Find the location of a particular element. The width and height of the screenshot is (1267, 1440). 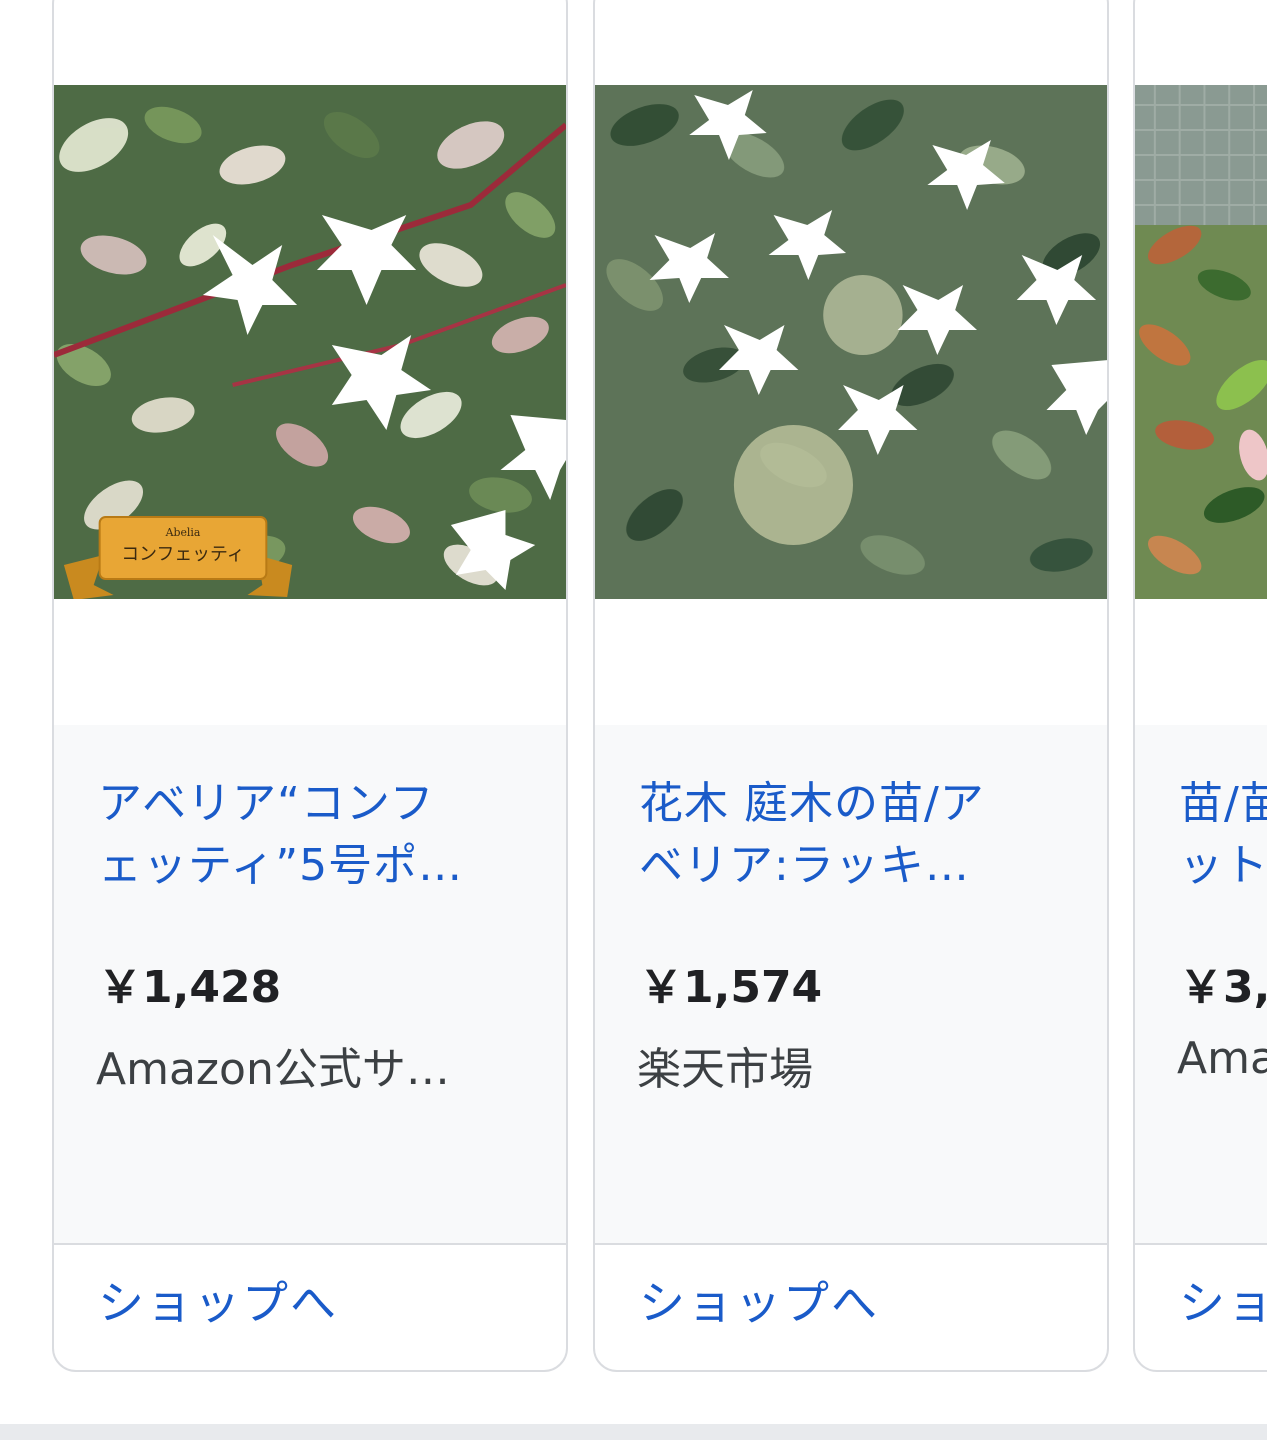

product-title-line: アベリア“コンフ is located at coordinates (318, 804).